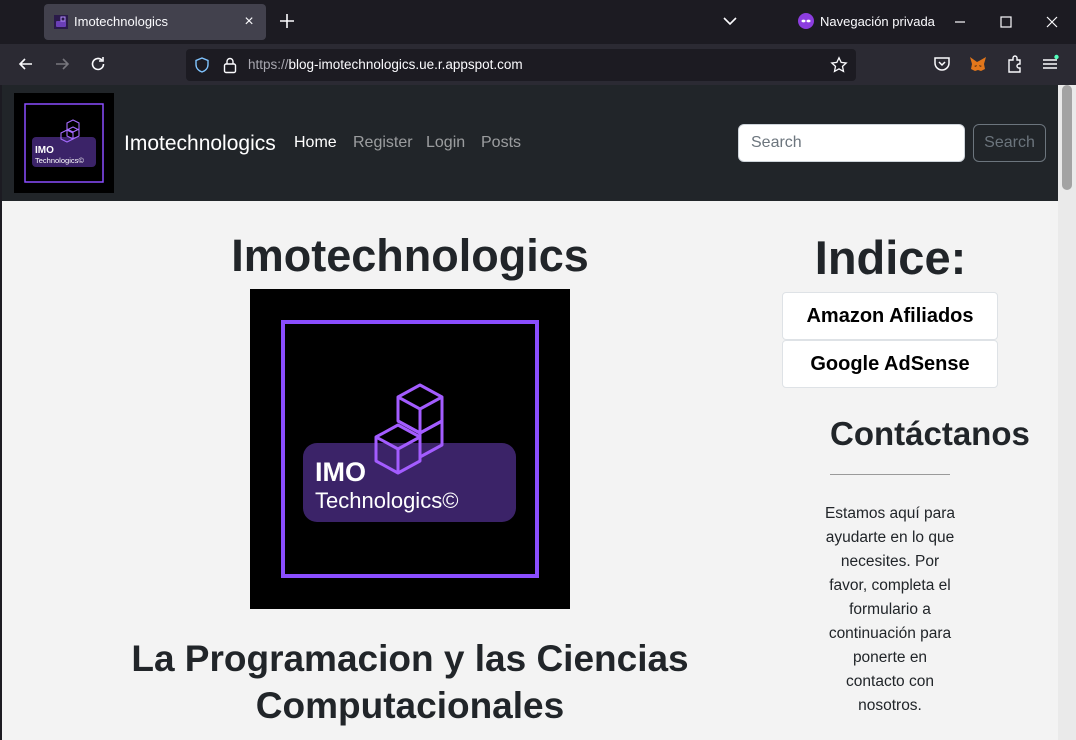 This screenshot has height=740, width=1076. Describe the element at coordinates (930, 433) in the screenshot. I see `contact-title: Contáctanos` at that location.